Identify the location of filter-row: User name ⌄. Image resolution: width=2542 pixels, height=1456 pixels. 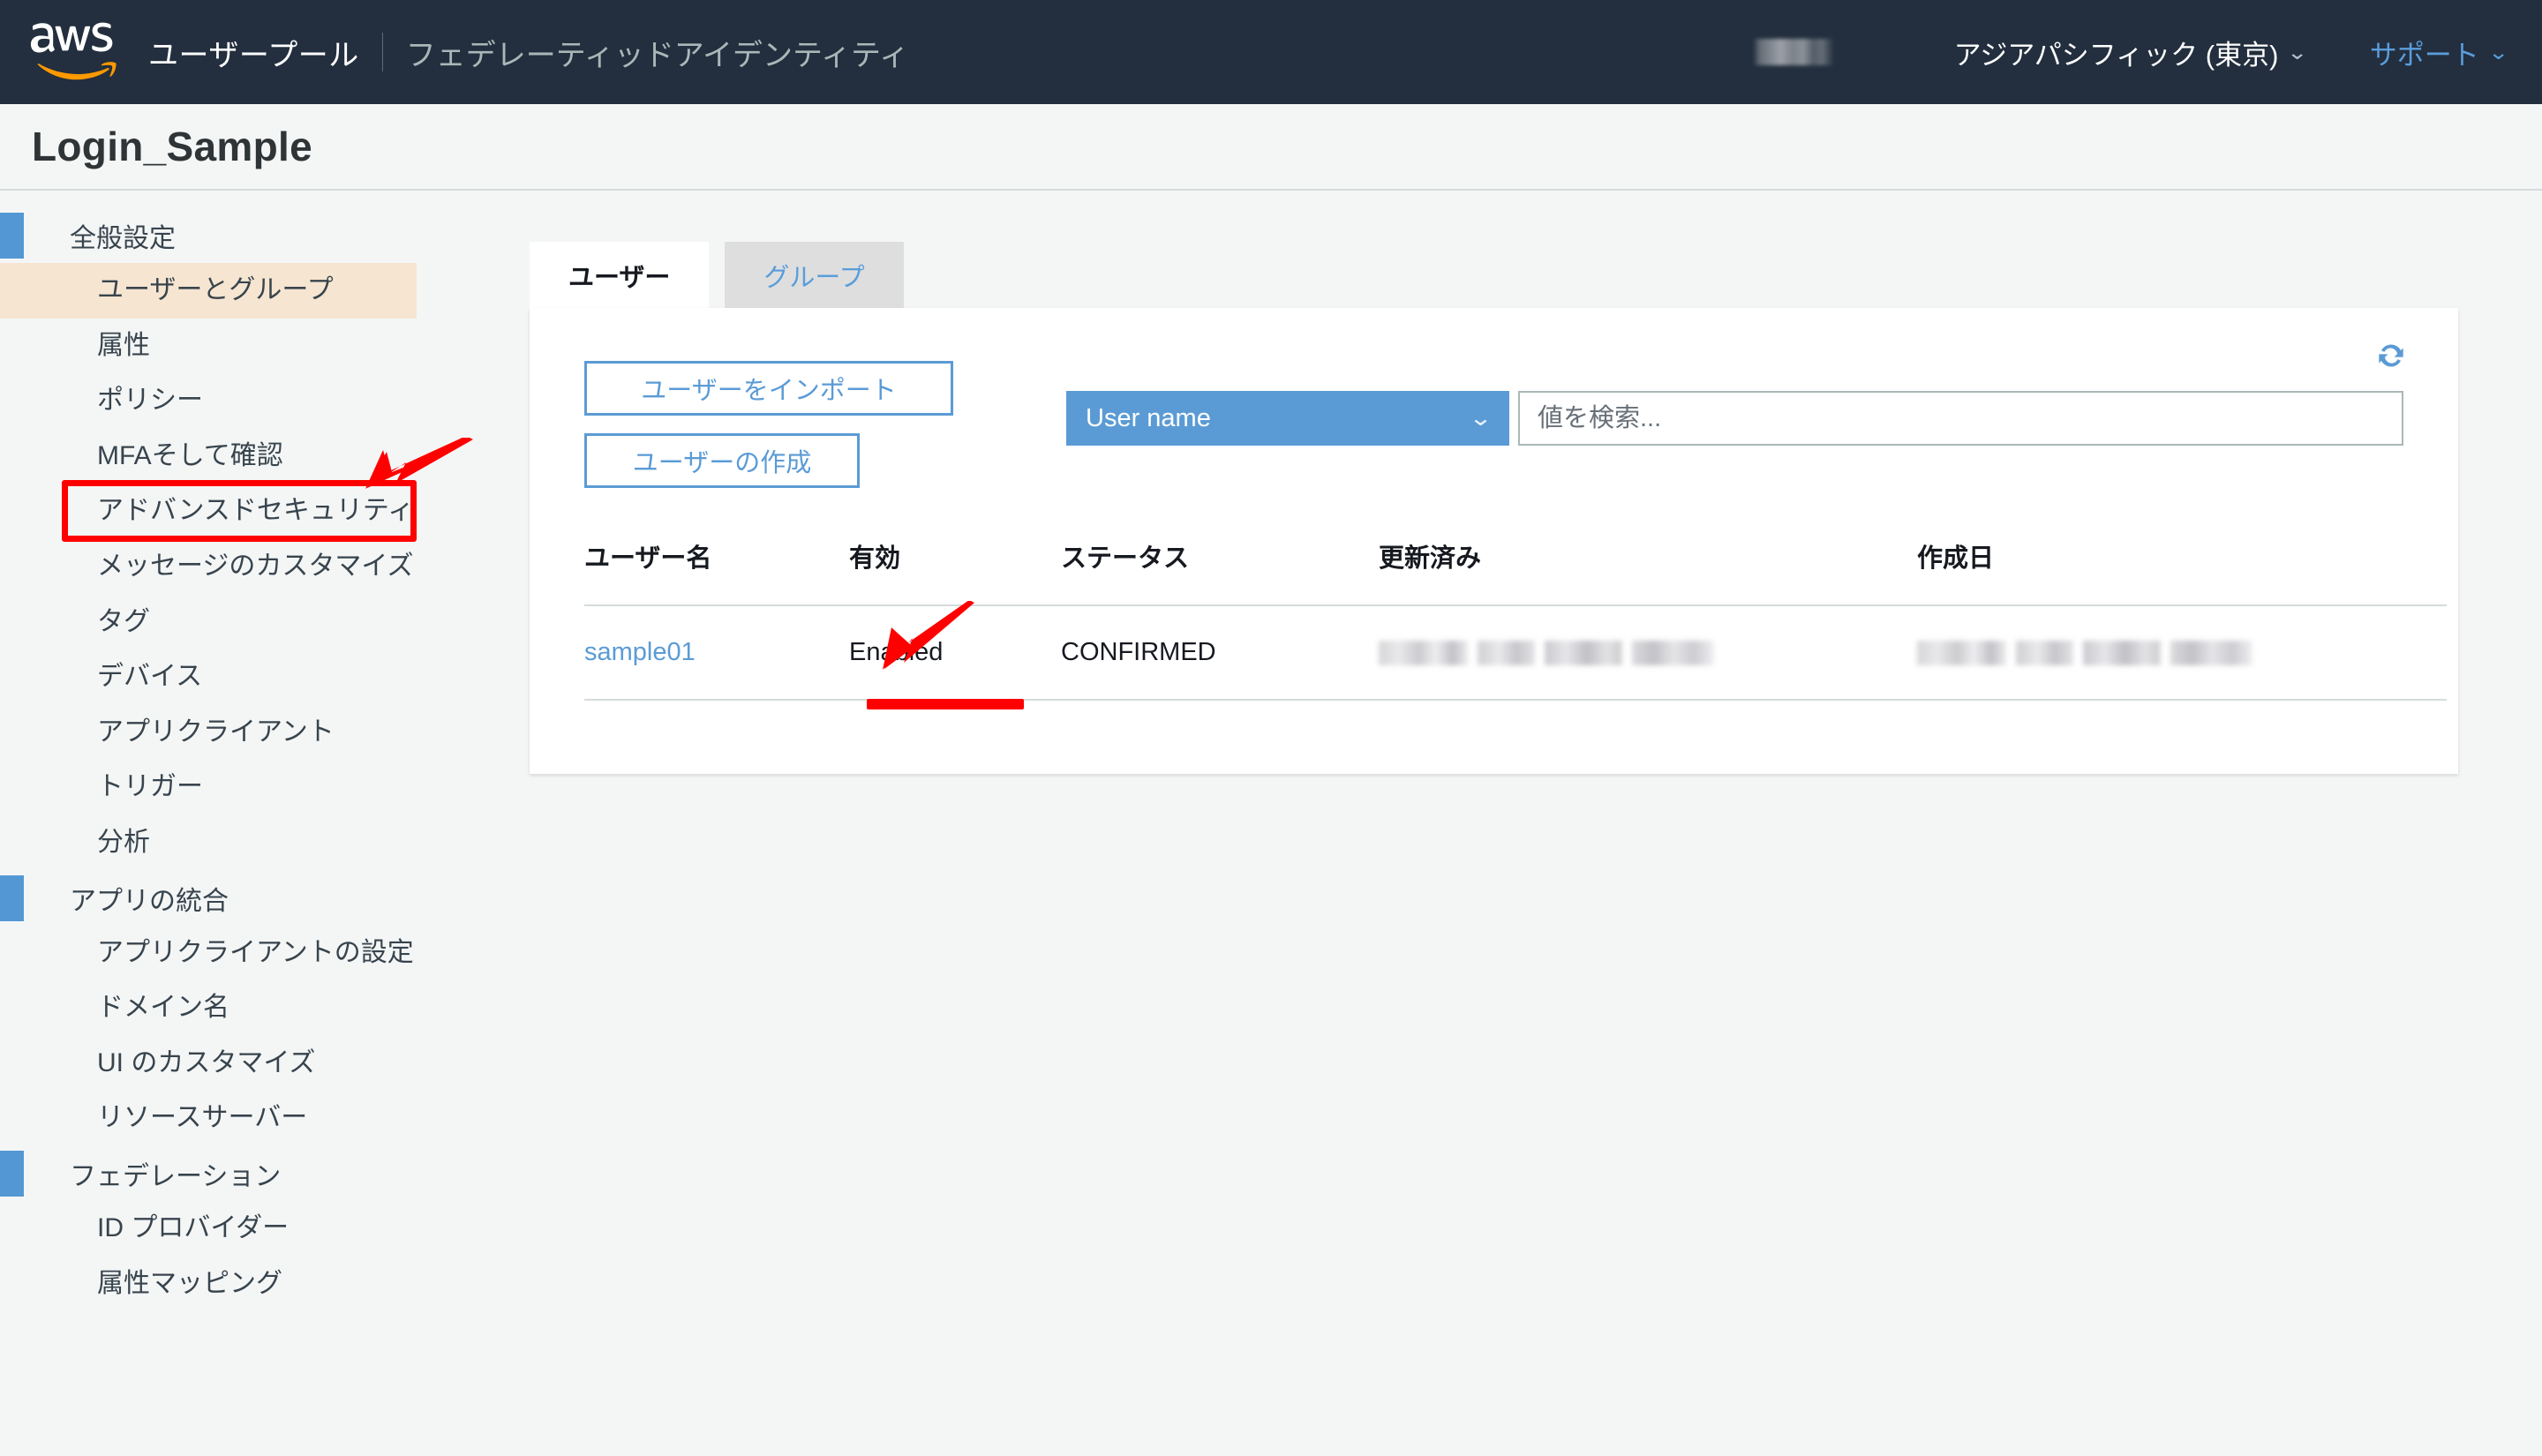
(1734, 424).